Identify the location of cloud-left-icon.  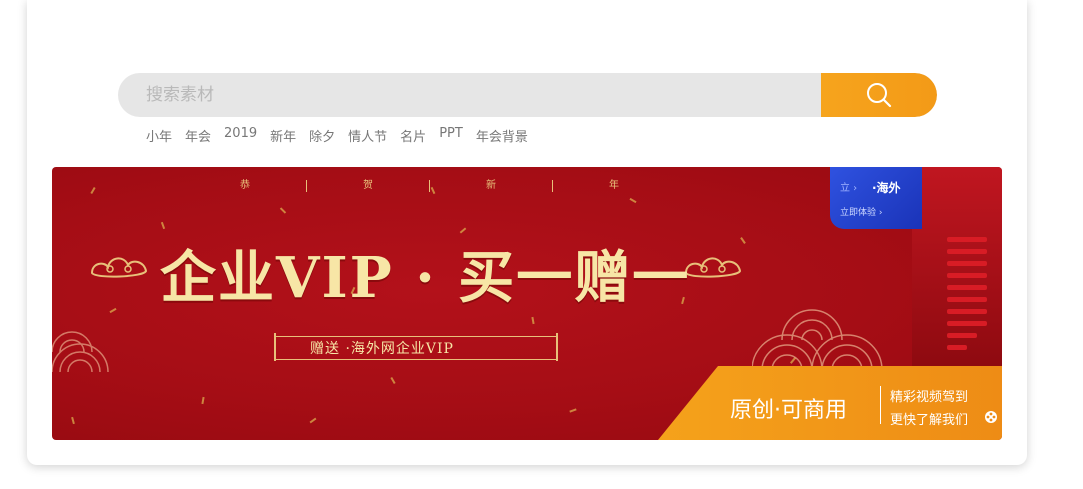
(119, 267).